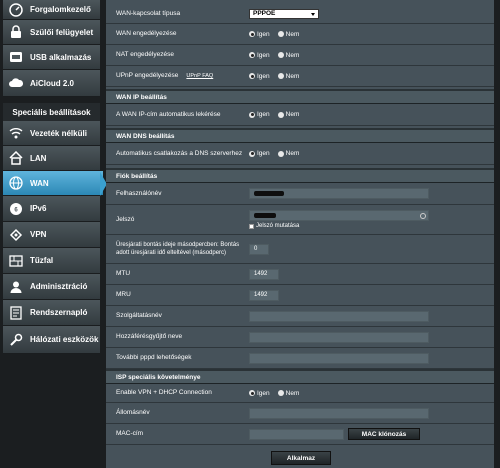  I want to click on wan-ip-auto-no-radio: Nem, so click(288, 114).